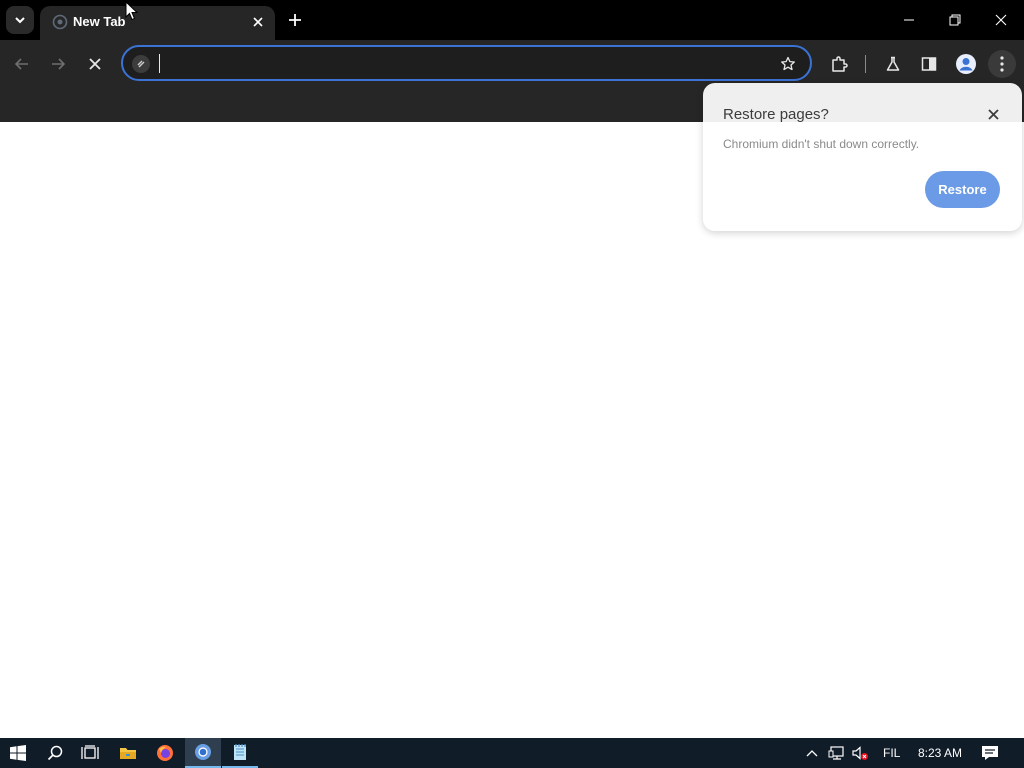  I want to click on forward-button, so click(58, 64).